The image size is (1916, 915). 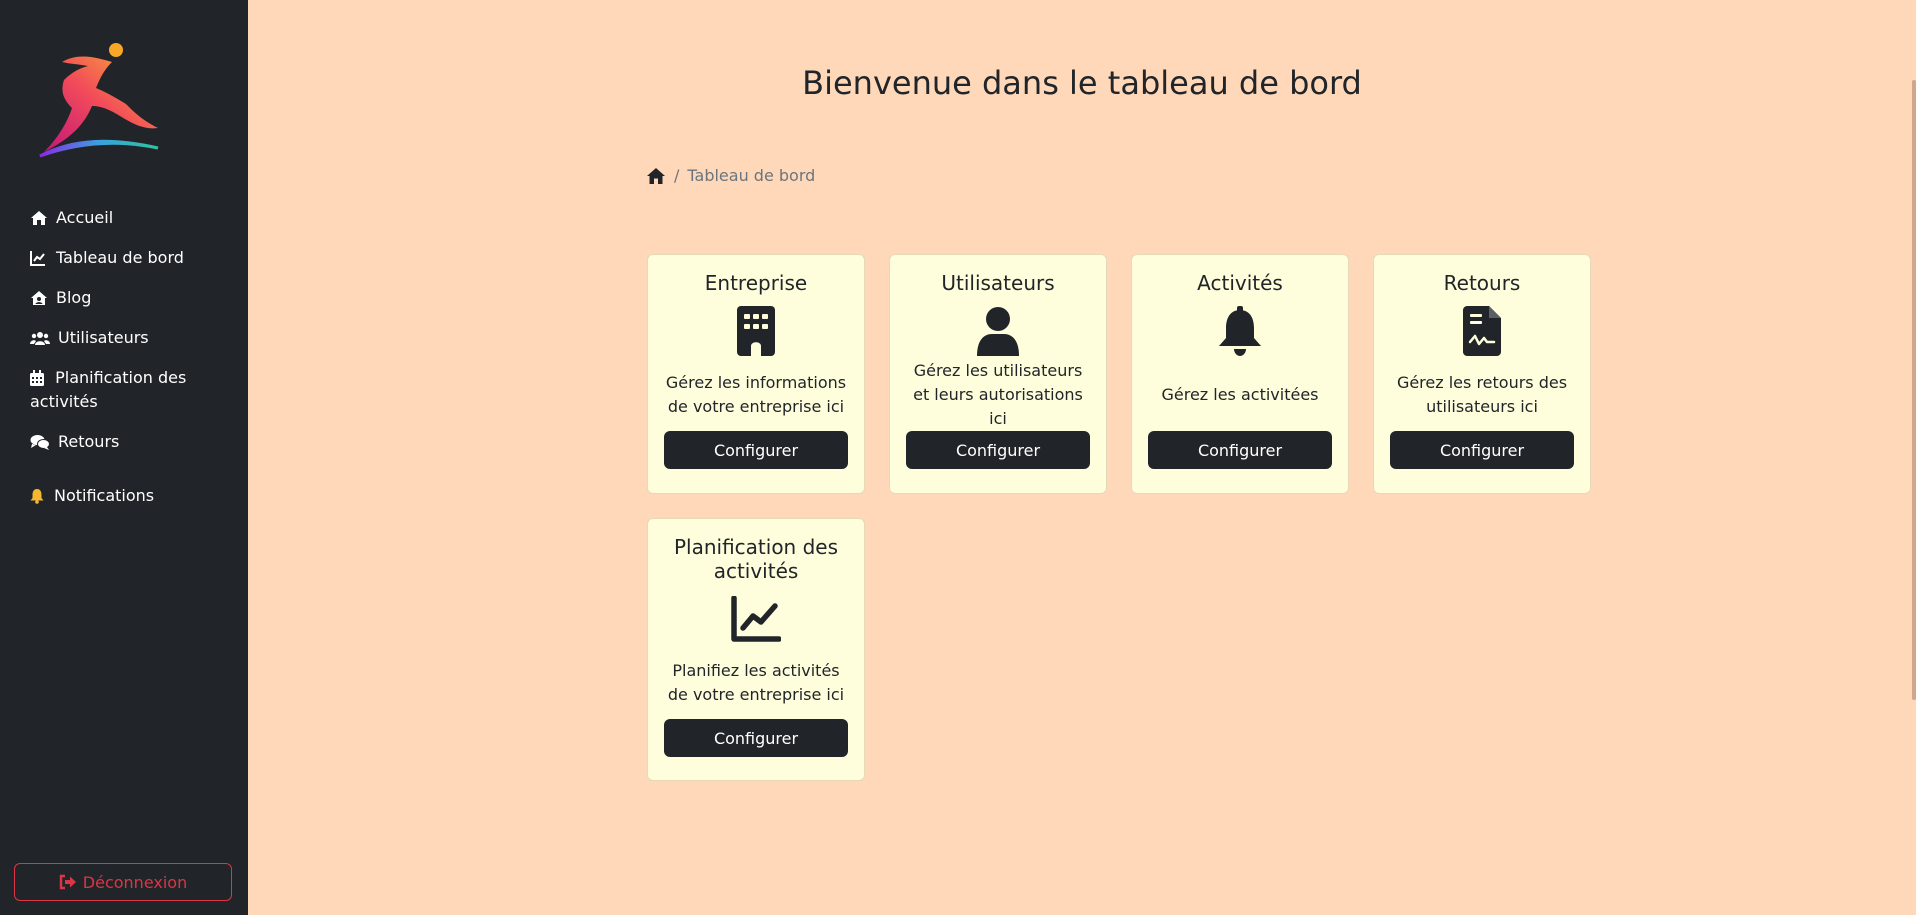 I want to click on card-title: Planification des activités, so click(x=756, y=559).